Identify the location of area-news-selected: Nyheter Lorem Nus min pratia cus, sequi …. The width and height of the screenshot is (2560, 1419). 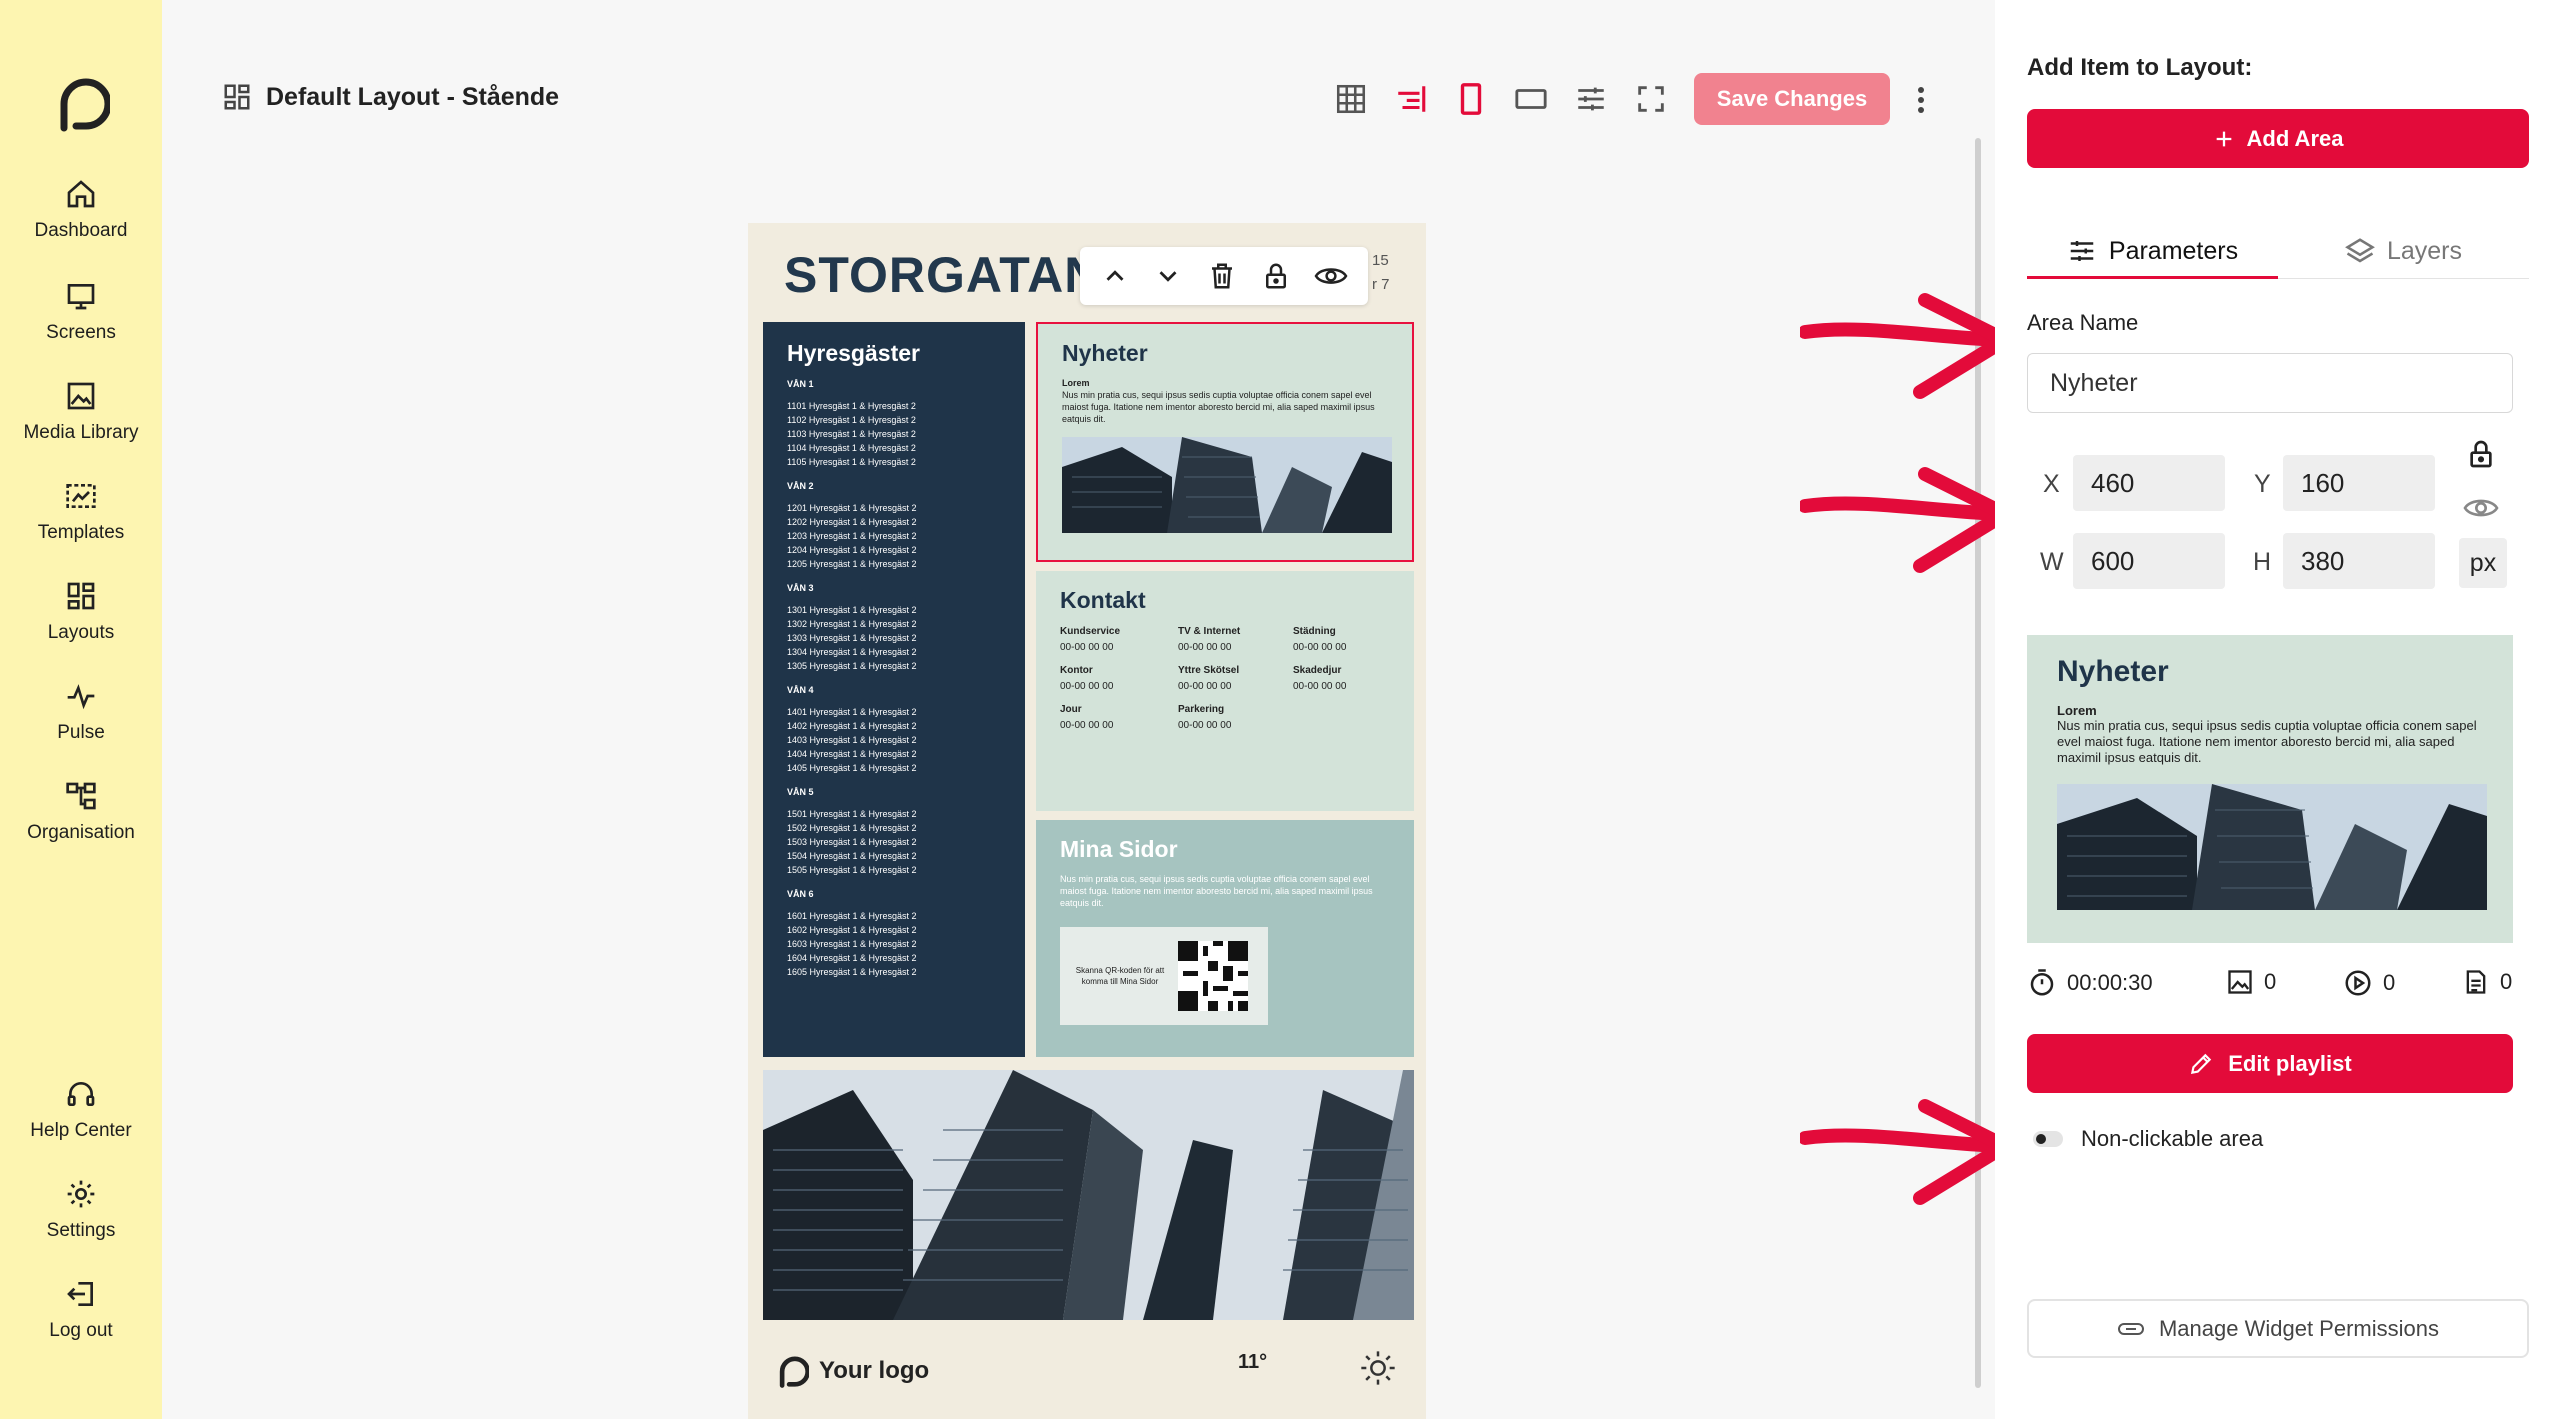
(1225, 442).